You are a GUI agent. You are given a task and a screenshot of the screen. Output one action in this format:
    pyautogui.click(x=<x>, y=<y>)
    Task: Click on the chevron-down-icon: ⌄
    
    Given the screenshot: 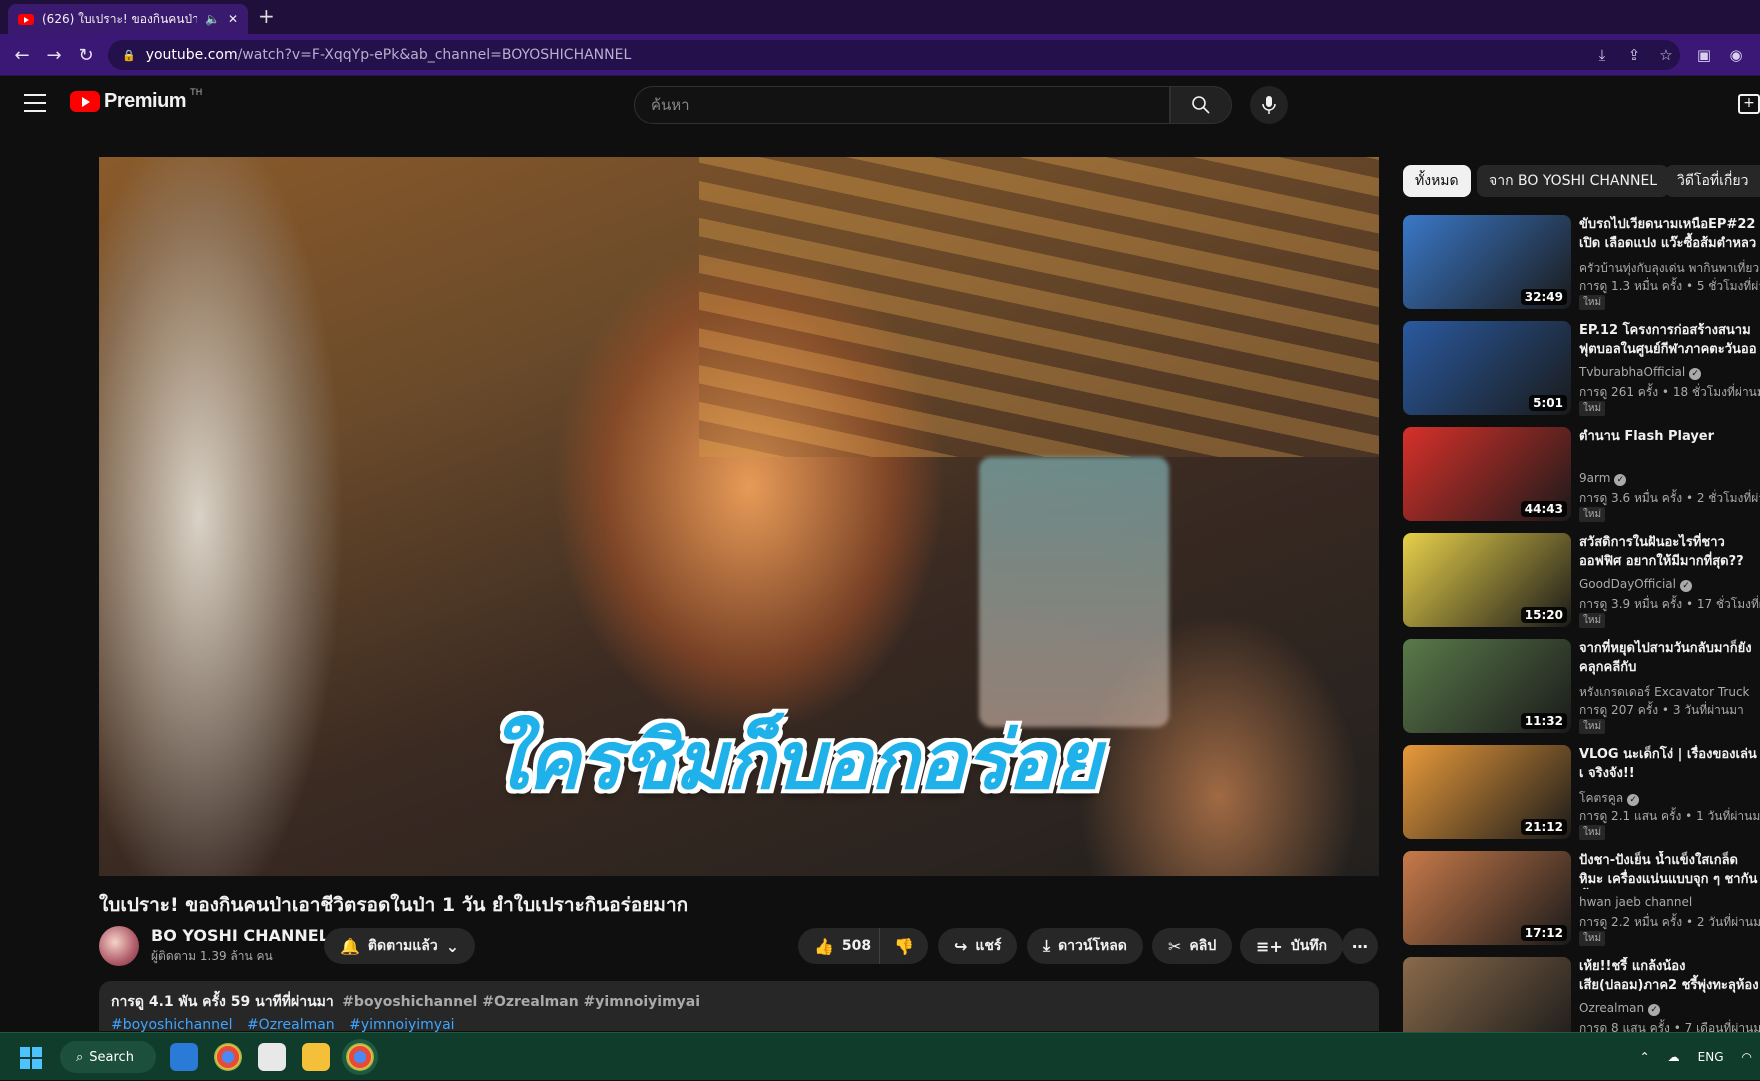 What is the action you would take?
    pyautogui.click(x=452, y=946)
    